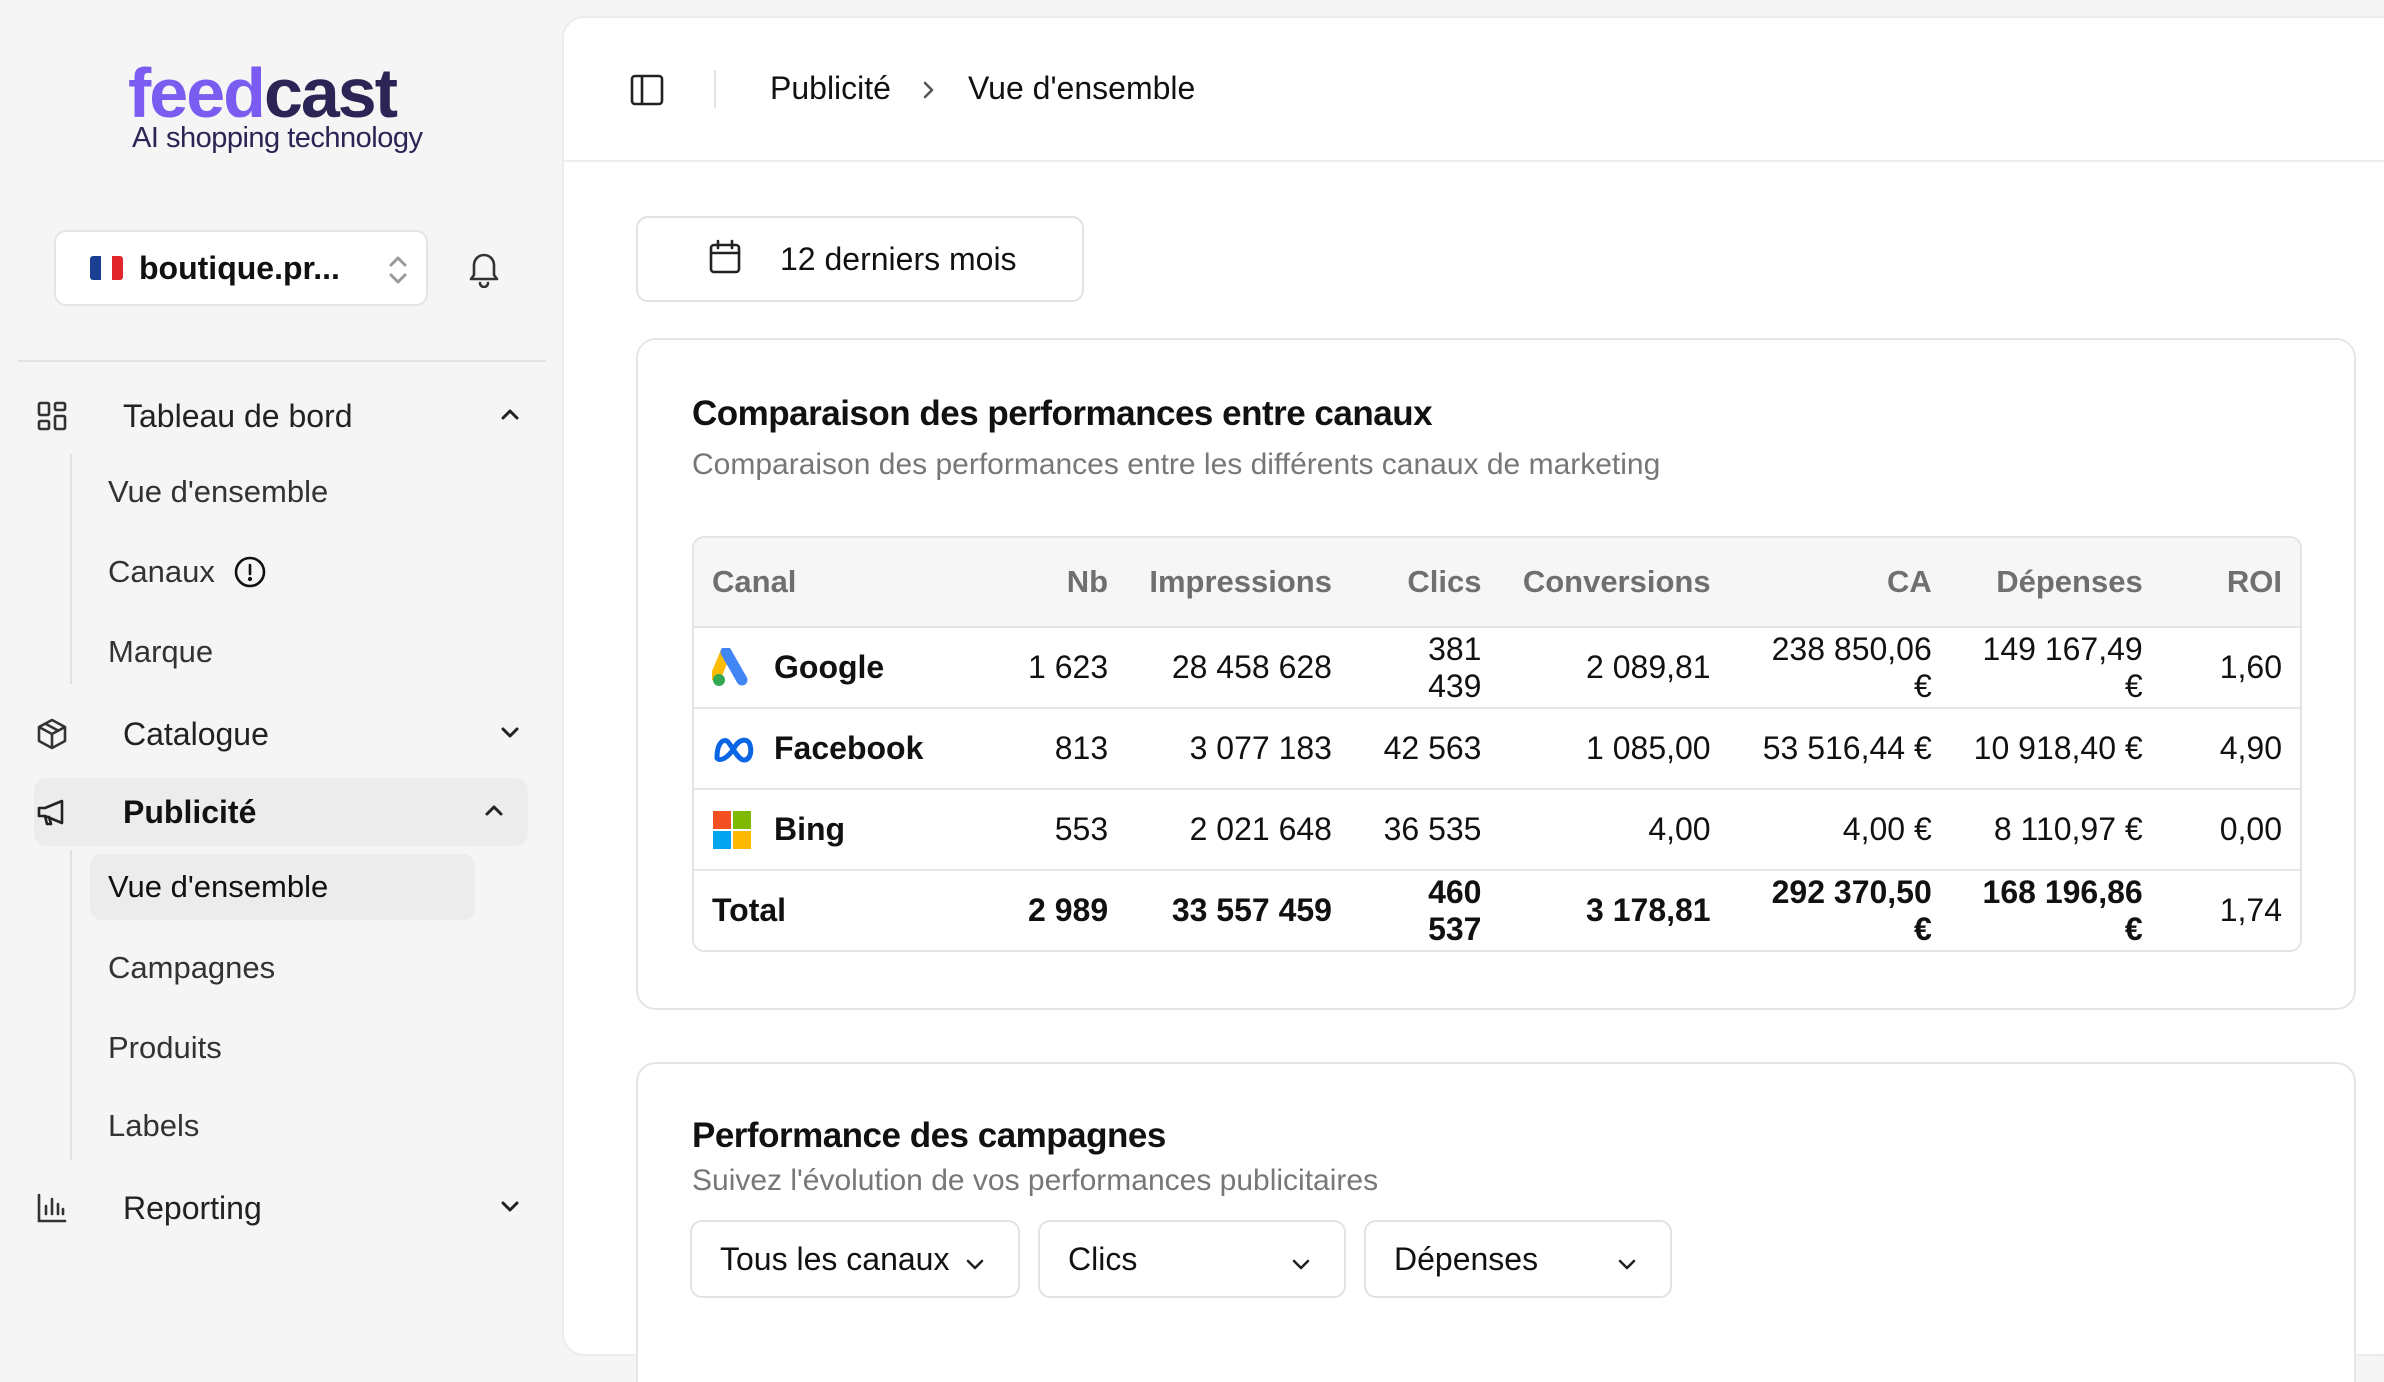 Image resolution: width=2384 pixels, height=1382 pixels. What do you see at coordinates (1238, 583) in the screenshot?
I see `col-header-impressions: Impressions` at bounding box center [1238, 583].